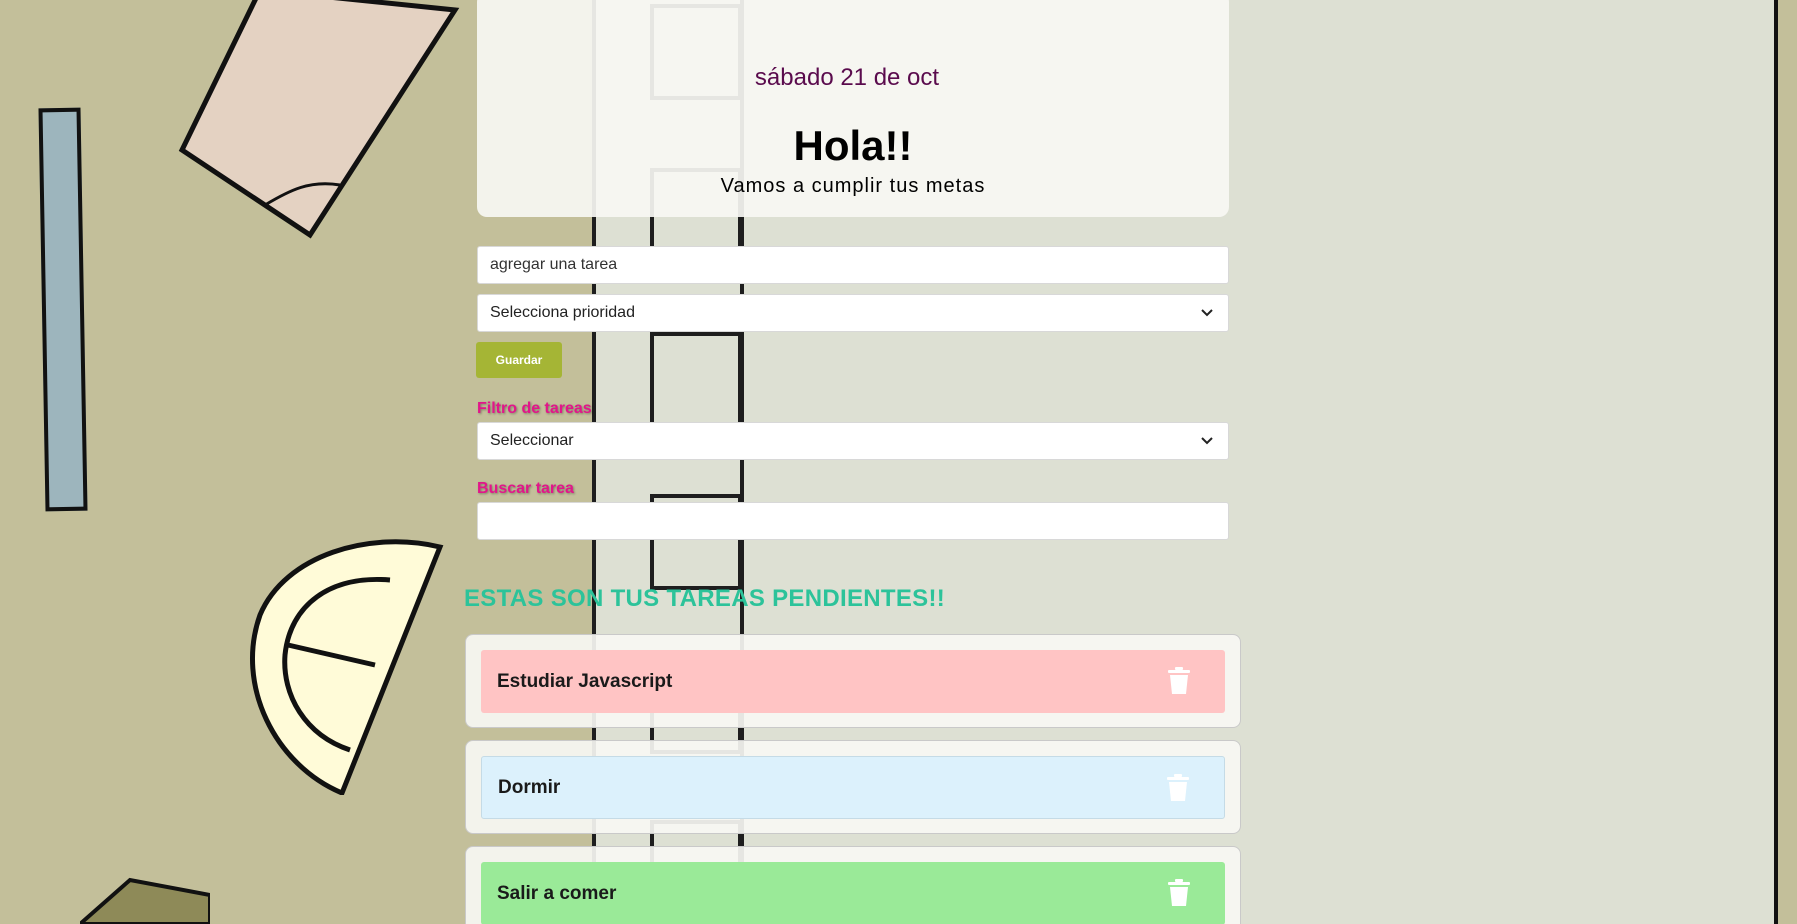 The image size is (1797, 924). I want to click on filter-select: Seleccionar, so click(853, 441).